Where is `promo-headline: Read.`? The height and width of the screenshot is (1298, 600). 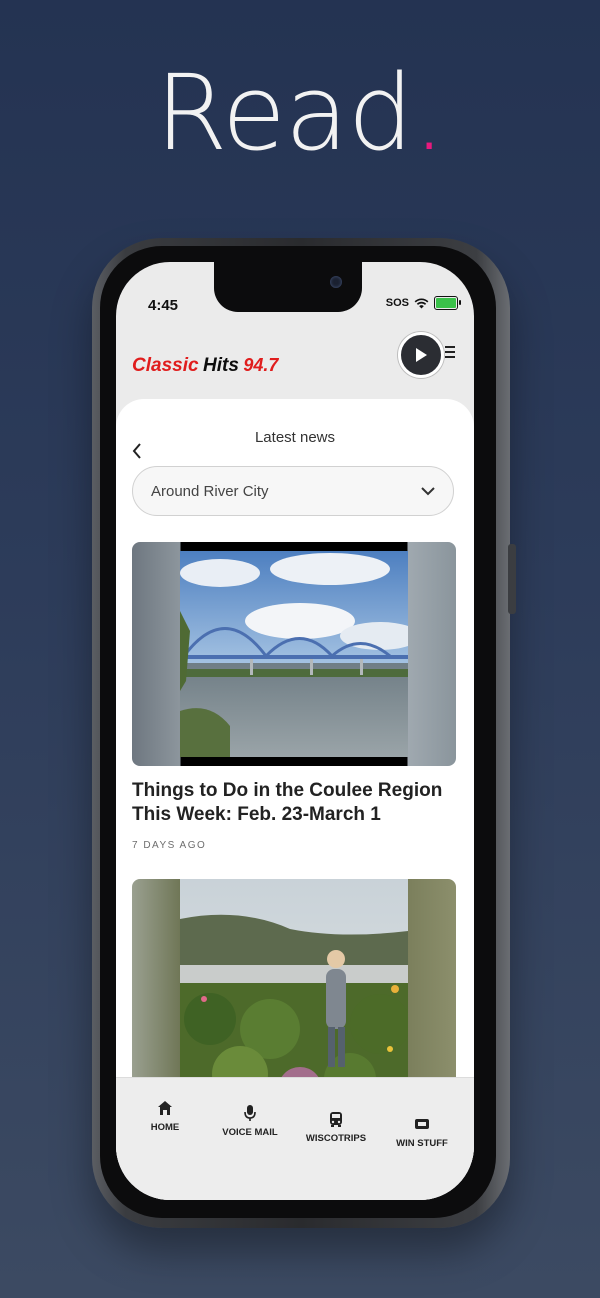 promo-headline: Read. is located at coordinates (300, 113).